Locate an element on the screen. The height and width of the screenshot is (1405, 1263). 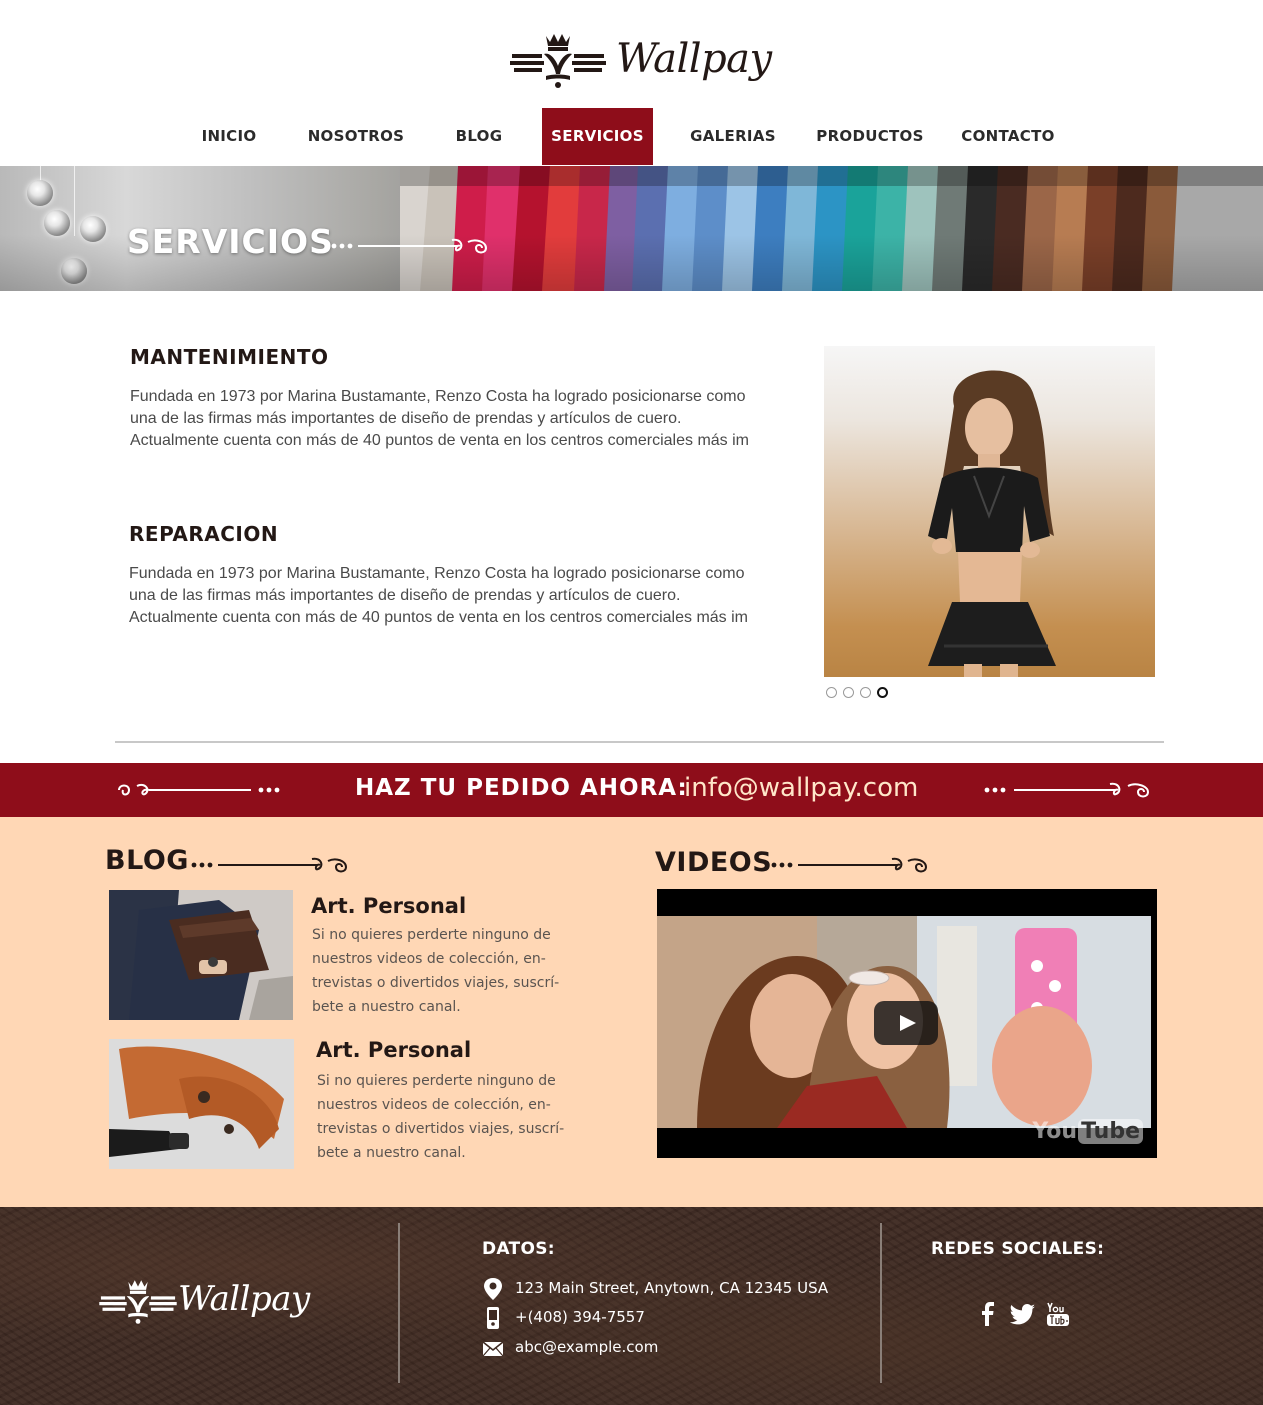
section-divider is located at coordinates (639, 742).